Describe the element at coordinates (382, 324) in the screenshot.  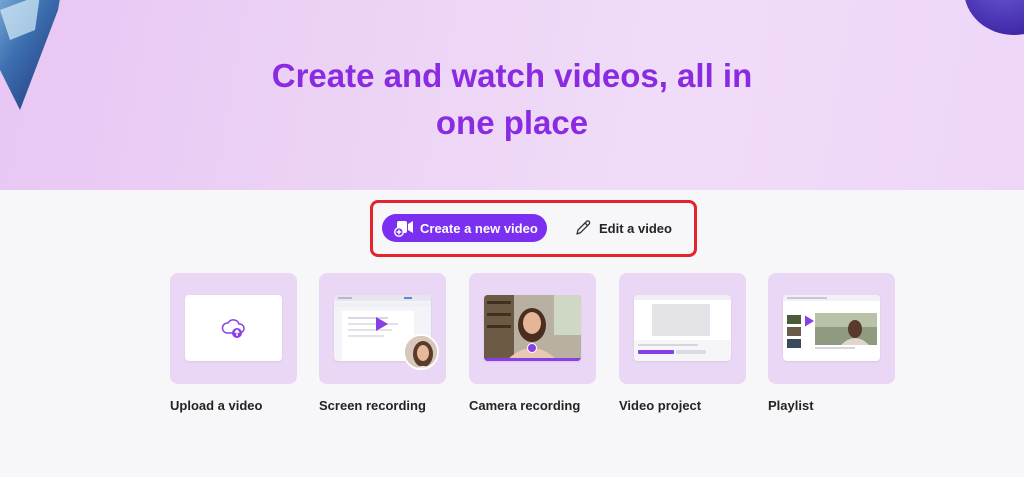
I see `screen-record-icon` at that location.